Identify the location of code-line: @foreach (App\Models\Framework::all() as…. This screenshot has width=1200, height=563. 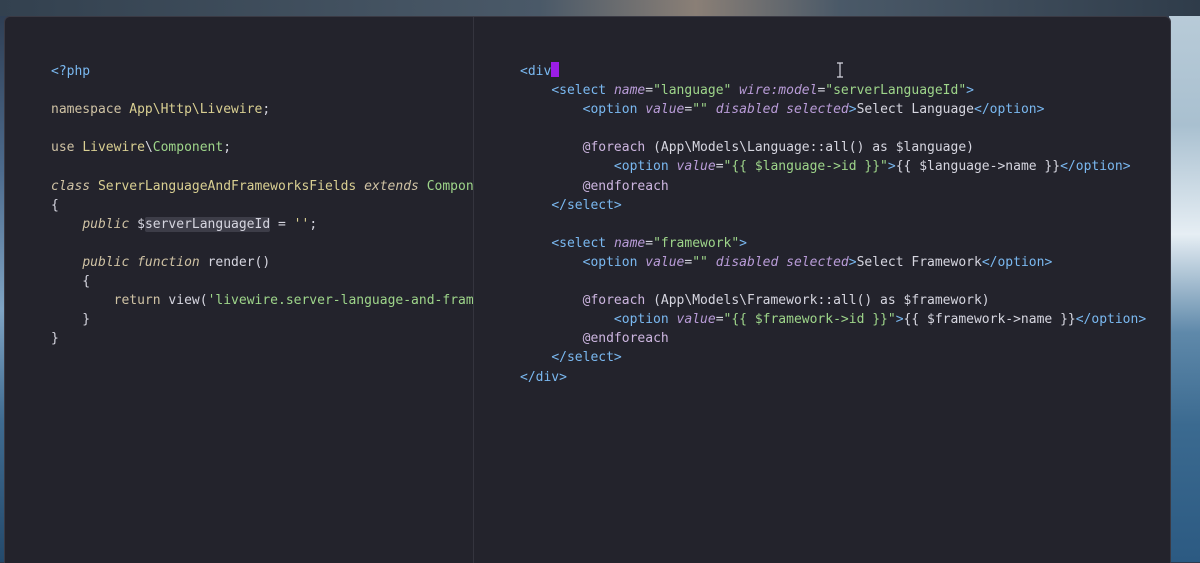
(833, 300).